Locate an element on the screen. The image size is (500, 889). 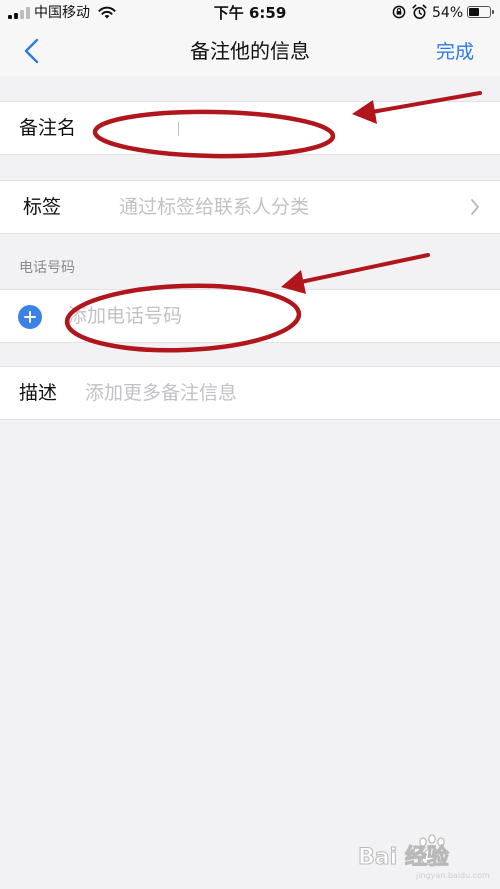
description-label: 描述 is located at coordinates (38, 393).